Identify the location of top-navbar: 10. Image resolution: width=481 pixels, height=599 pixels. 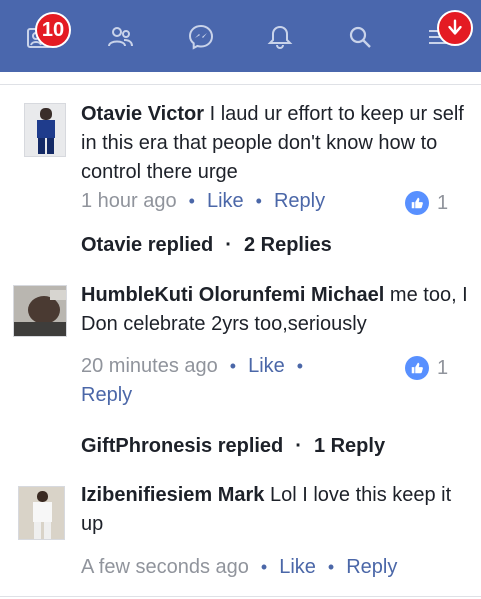
(240, 36).